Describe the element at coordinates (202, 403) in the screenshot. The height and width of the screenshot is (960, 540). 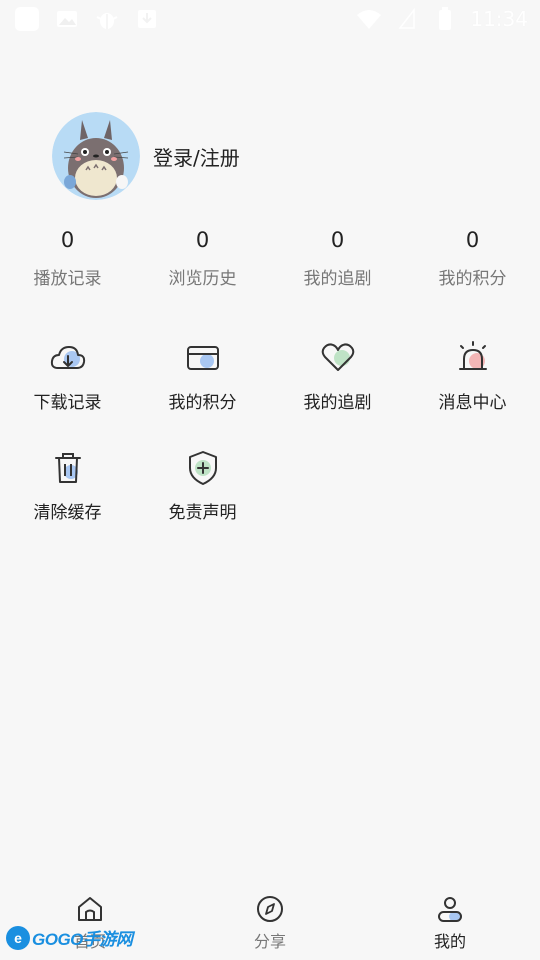
I see `menu-label: 我的积分` at that location.